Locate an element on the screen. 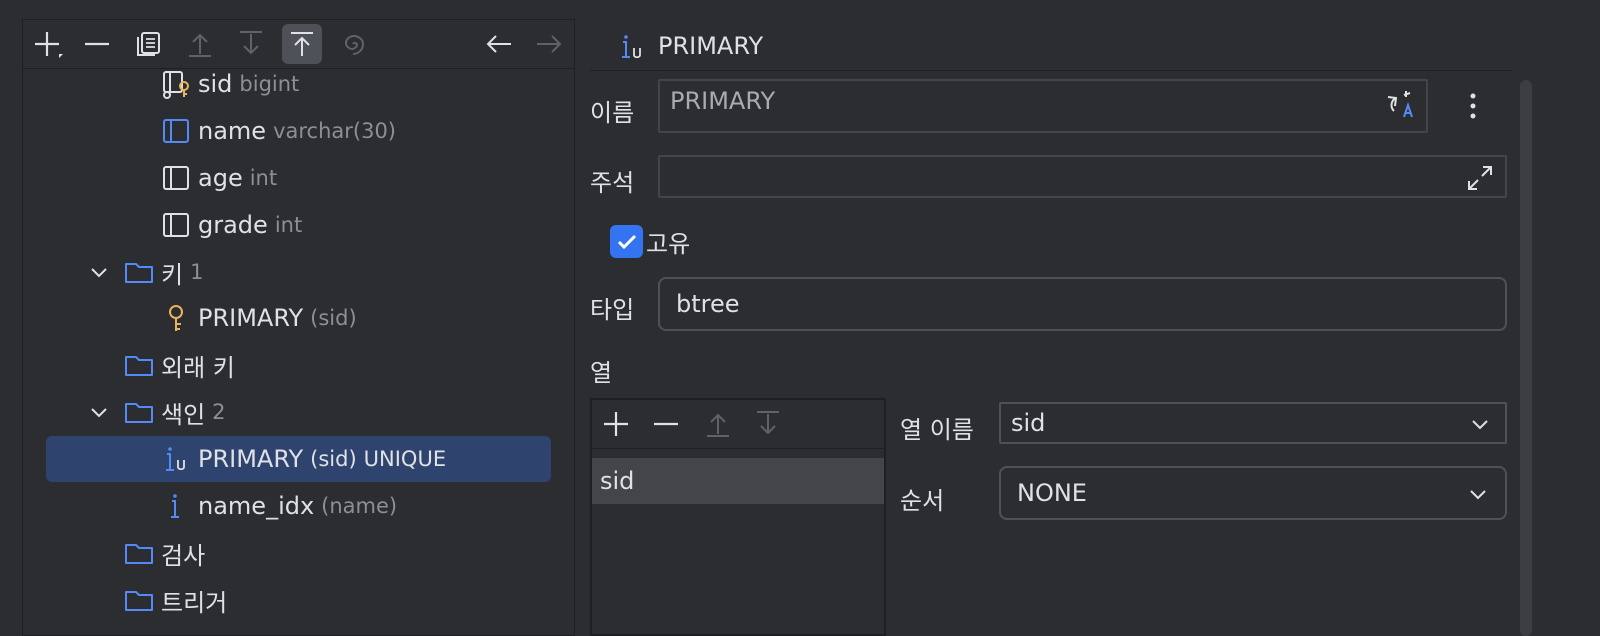 This screenshot has width=1600, height=636. tree-item-triggers-folder: 트리거 is located at coordinates (175, 600).